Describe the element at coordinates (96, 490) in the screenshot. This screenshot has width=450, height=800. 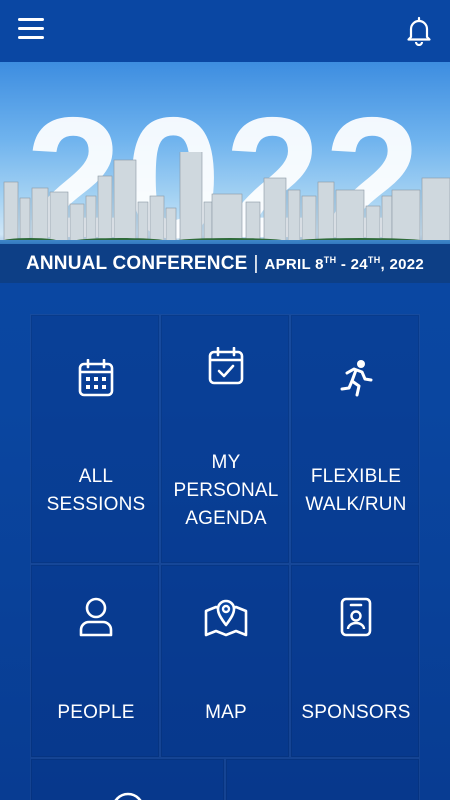
I see `tile-label: ALL SESSIONS` at that location.